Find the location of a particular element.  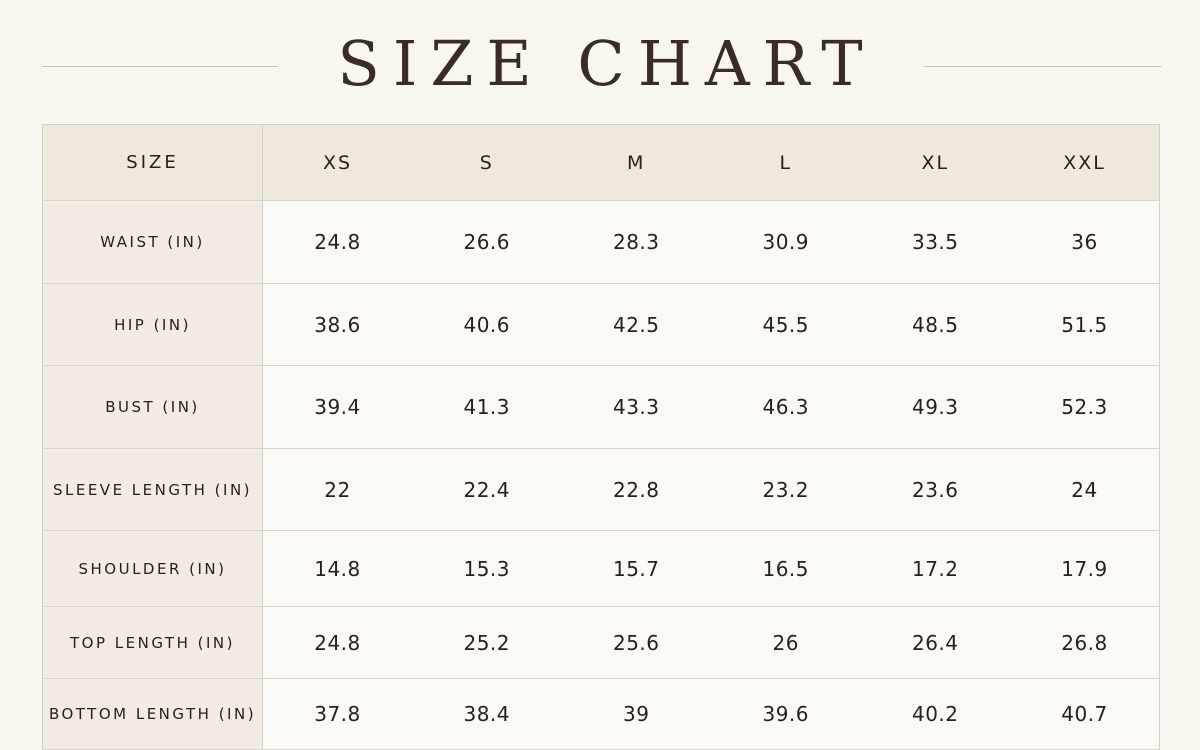

title-rule-right is located at coordinates (1042, 66).